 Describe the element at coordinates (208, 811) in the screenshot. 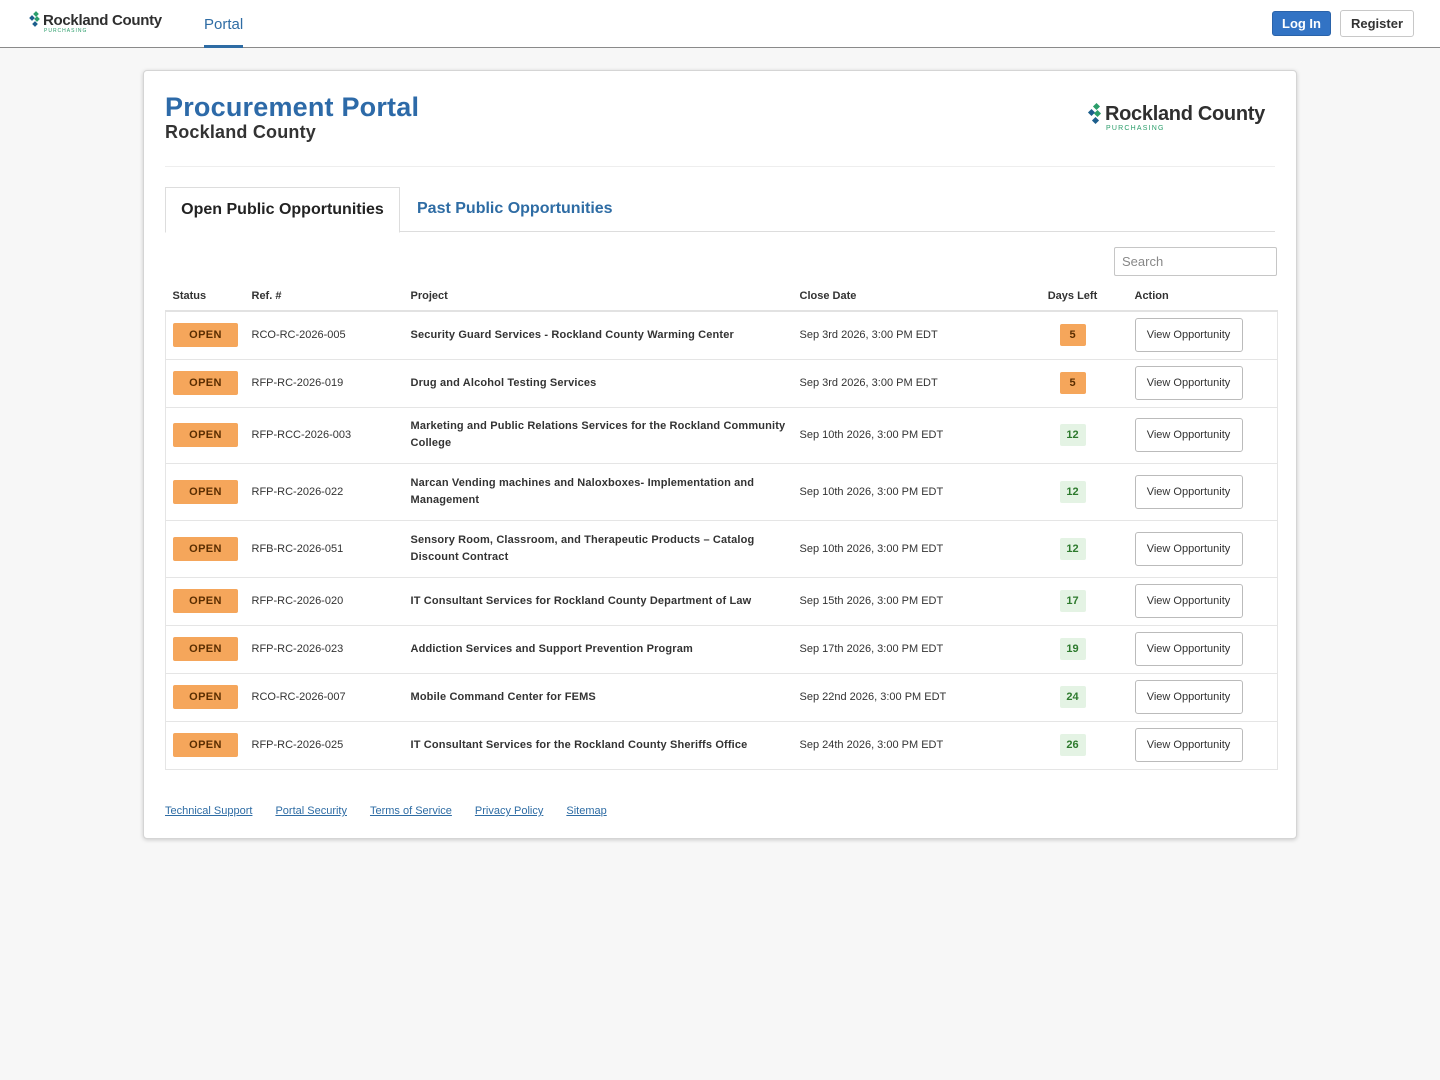

I see `footer-link-technical-support: Technical Support` at that location.